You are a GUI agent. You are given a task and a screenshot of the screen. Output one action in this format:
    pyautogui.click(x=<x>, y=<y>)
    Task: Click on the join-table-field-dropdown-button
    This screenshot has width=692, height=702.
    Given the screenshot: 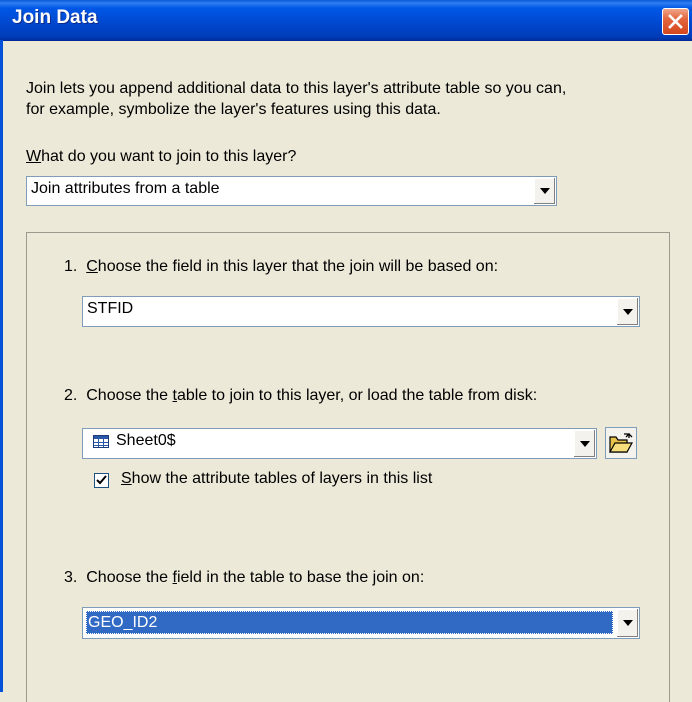 What is the action you would take?
    pyautogui.click(x=627, y=623)
    